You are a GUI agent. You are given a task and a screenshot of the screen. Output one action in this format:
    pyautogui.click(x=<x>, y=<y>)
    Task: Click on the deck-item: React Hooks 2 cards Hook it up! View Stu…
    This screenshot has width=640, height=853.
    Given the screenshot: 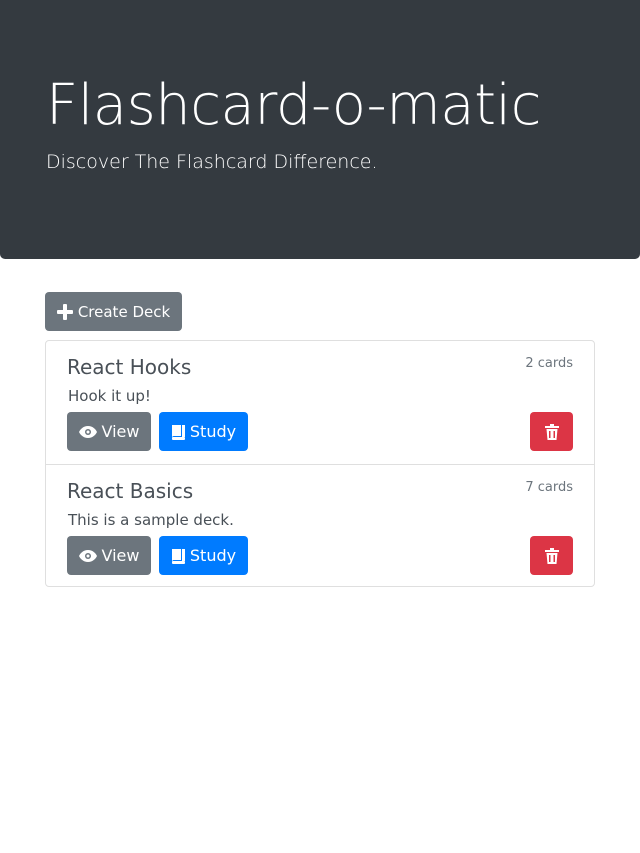 What is the action you would take?
    pyautogui.click(x=320, y=402)
    